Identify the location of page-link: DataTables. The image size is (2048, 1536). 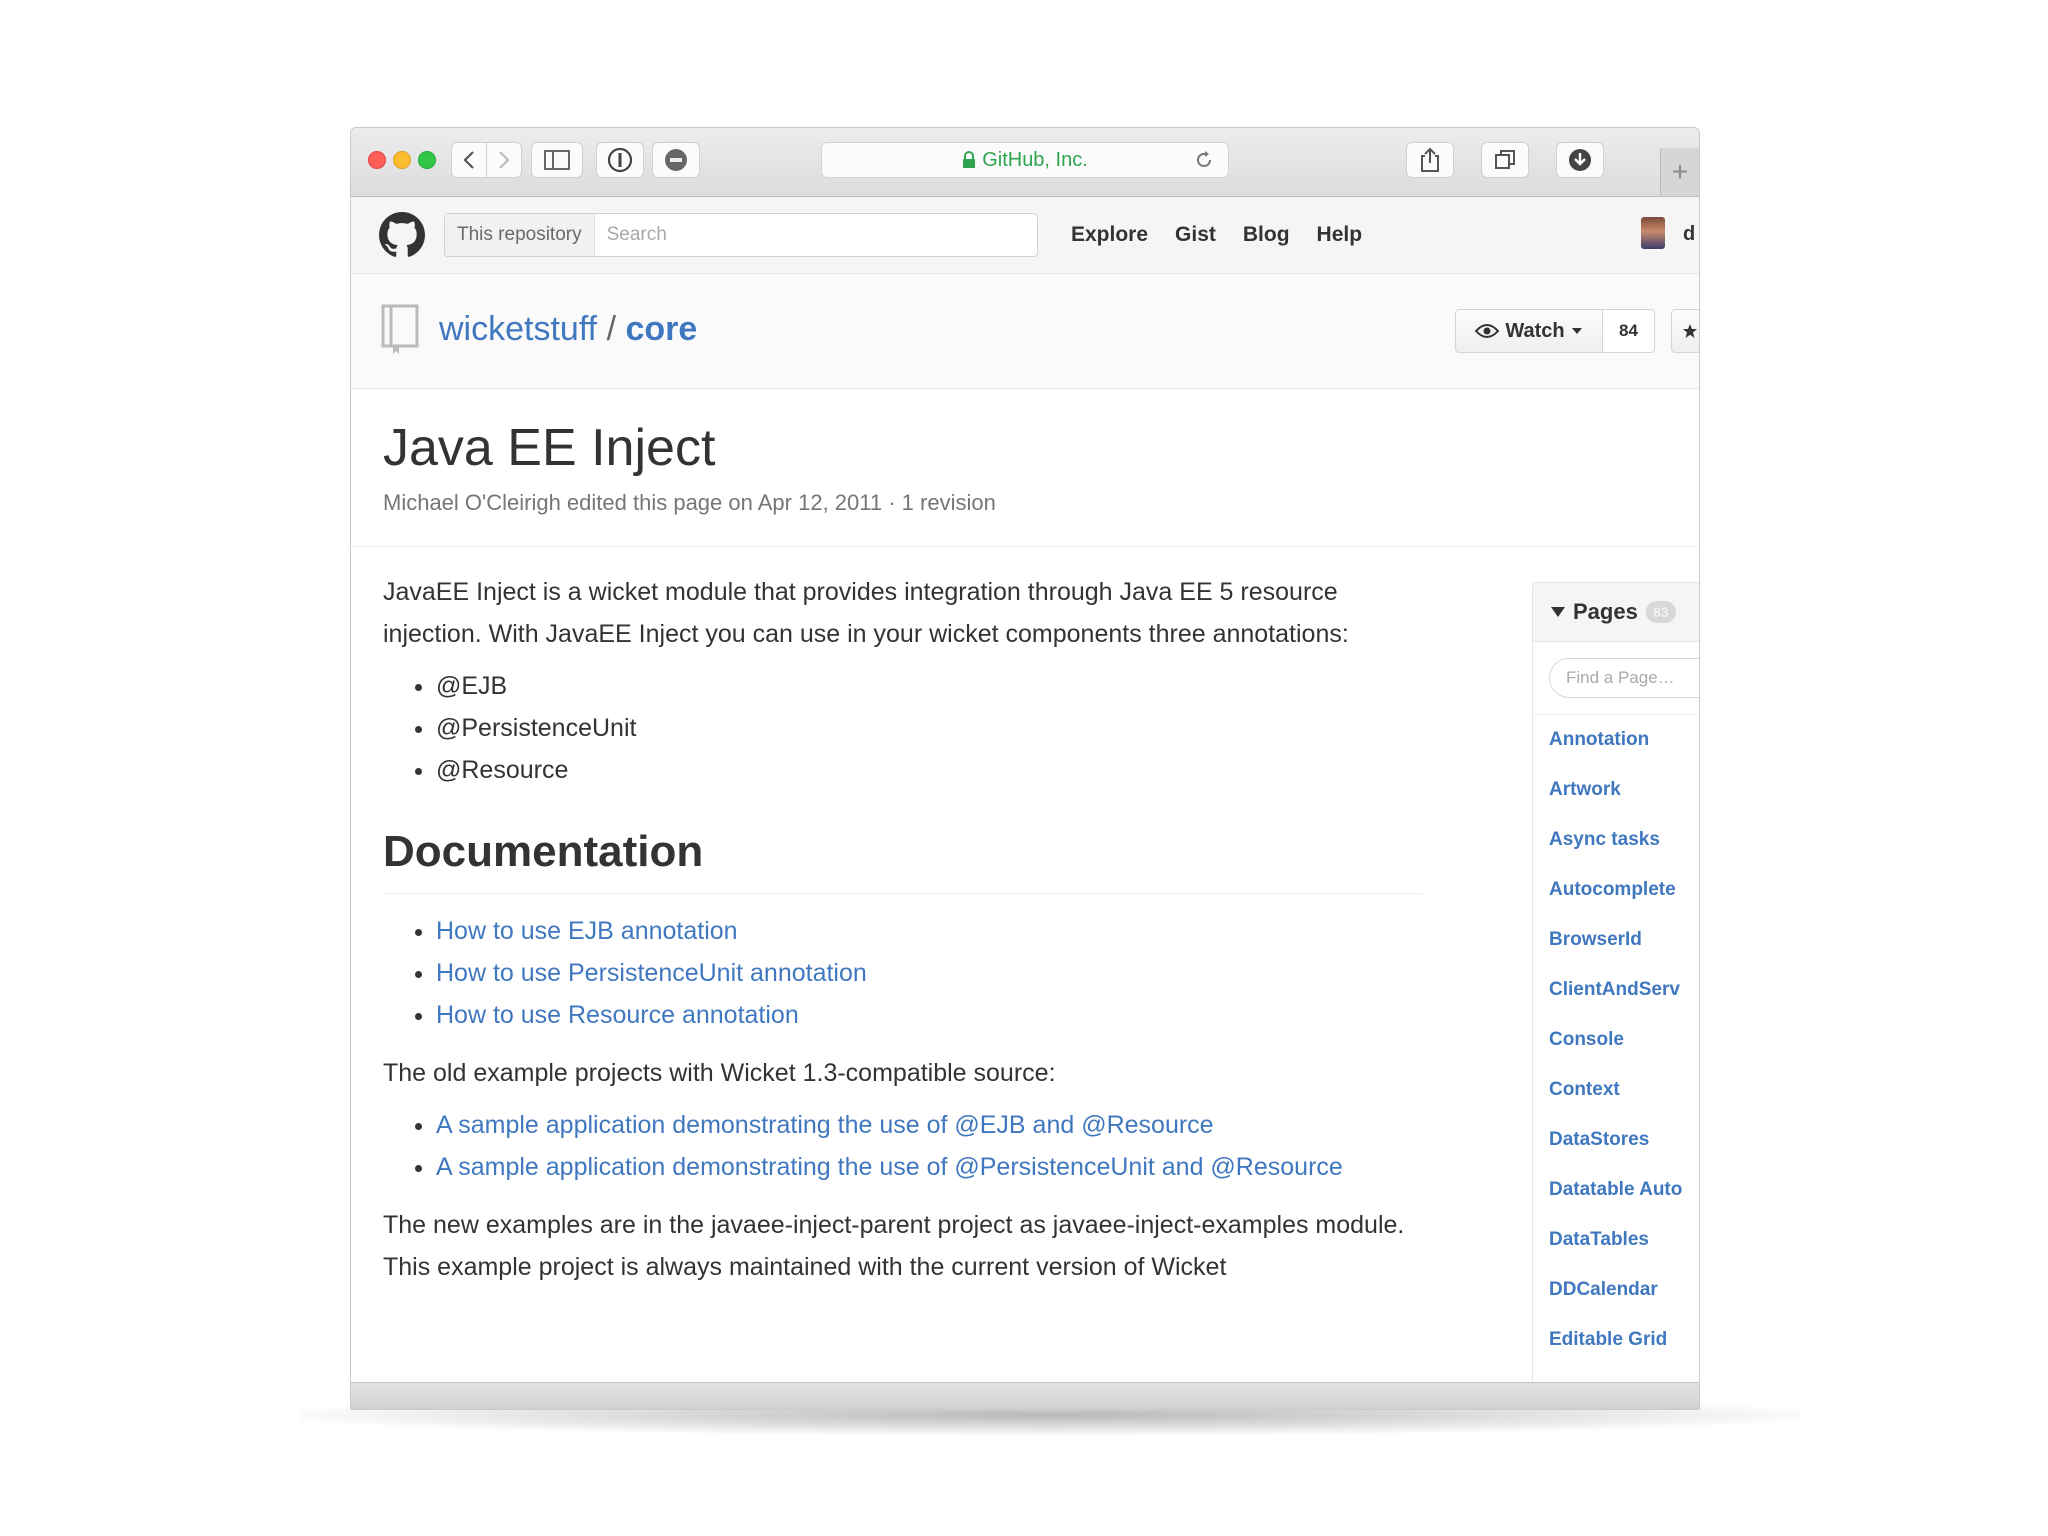
(1599, 1239).